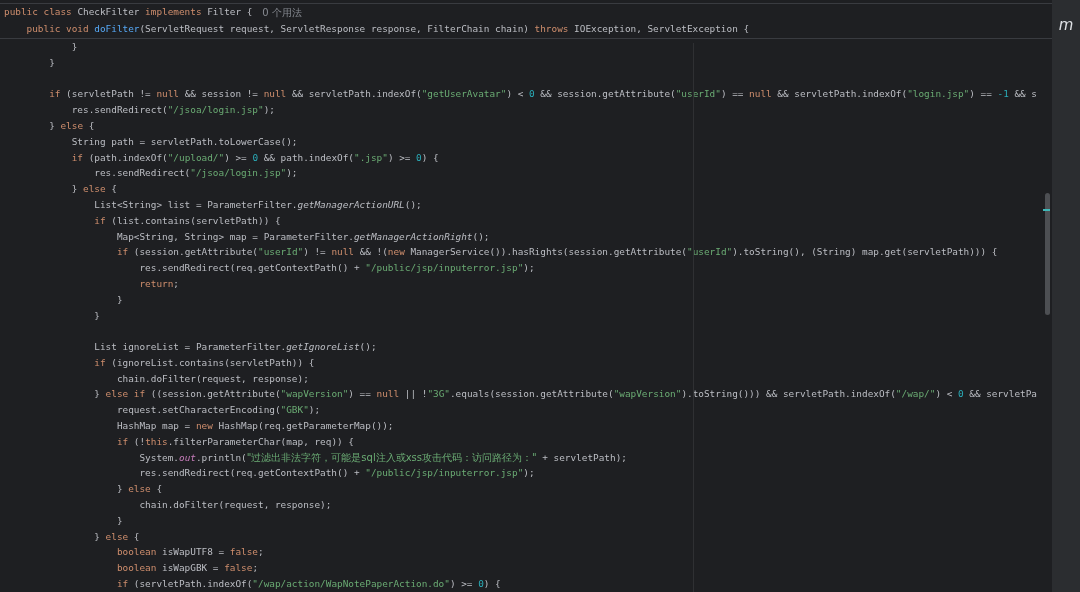 The height and width of the screenshot is (592, 1080). Describe the element at coordinates (254, 157) in the screenshot. I see `code-line: if (path.indexOf("/upload/") >= 0 && path.indexOf(".jsp") >= 0) {` at that location.